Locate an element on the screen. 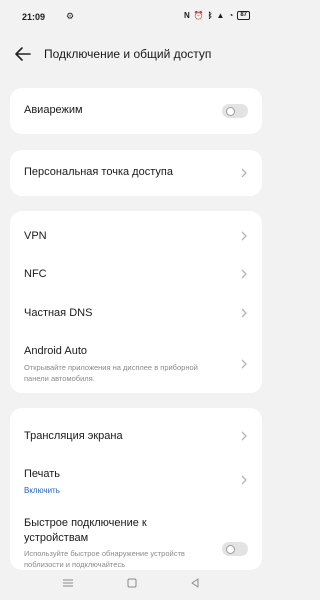 This screenshot has width=320, height=600. wifi-icon: ◔ is located at coordinates (231, 15).